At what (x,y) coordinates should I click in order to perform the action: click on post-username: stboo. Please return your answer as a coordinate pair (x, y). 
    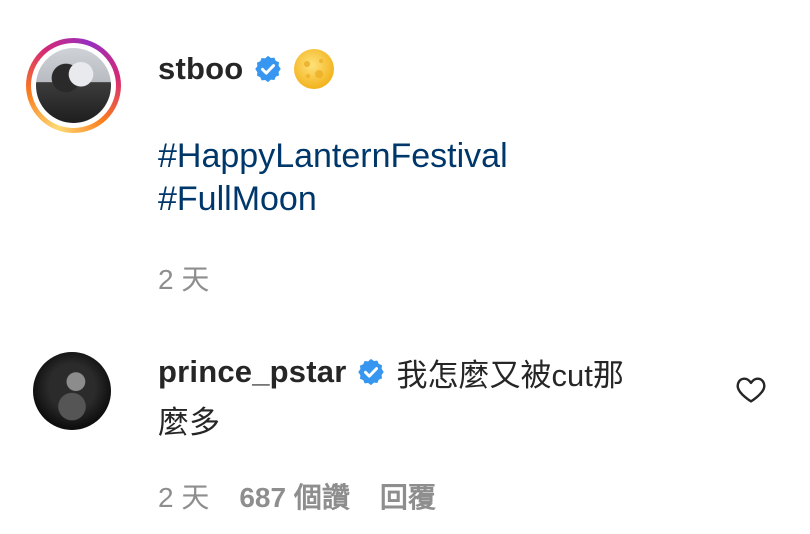
    Looking at the image, I should click on (200, 69).